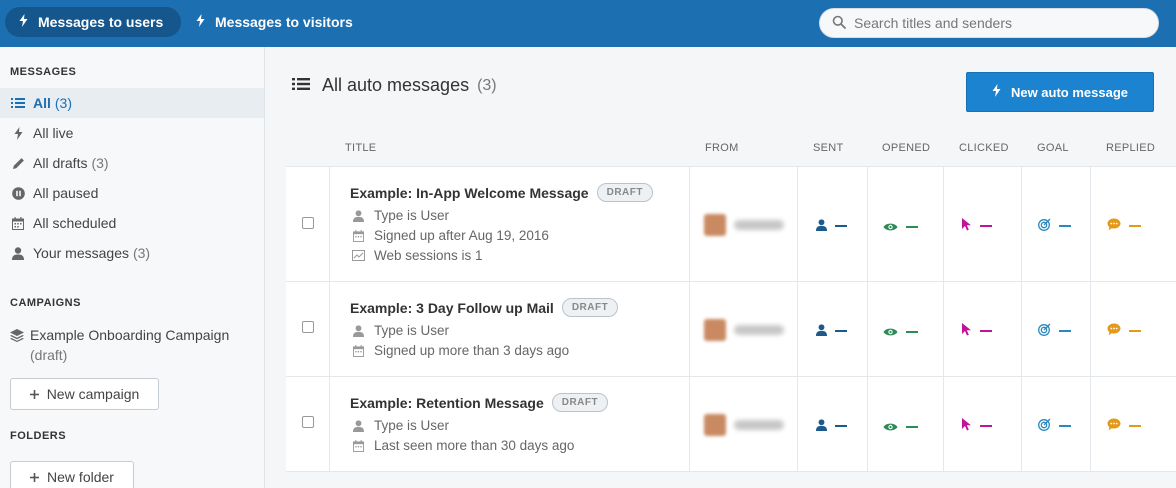 This screenshot has height=488, width=1176. What do you see at coordinates (1053, 148) in the screenshot?
I see `column-header-goal: GOAL` at bounding box center [1053, 148].